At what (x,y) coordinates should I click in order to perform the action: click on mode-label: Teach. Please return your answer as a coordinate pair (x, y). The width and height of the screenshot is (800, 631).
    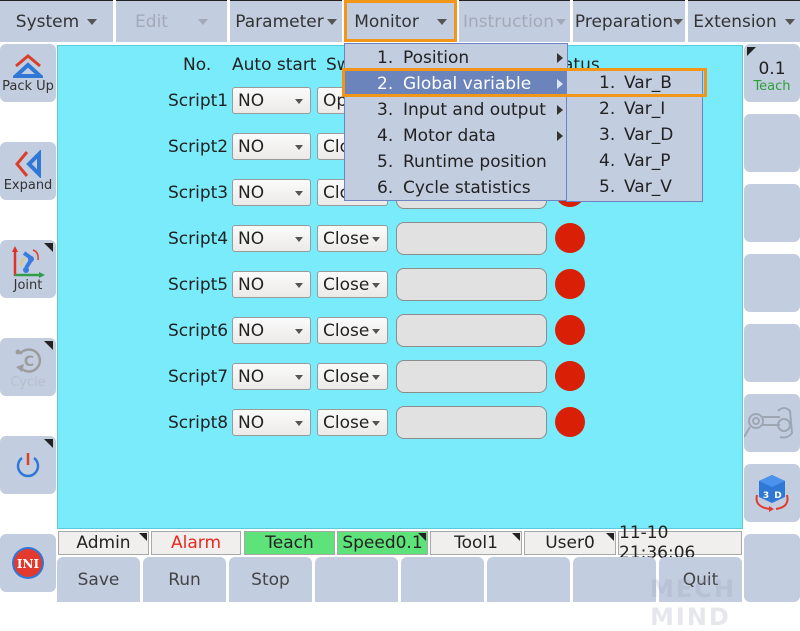
    Looking at the image, I should click on (289, 543).